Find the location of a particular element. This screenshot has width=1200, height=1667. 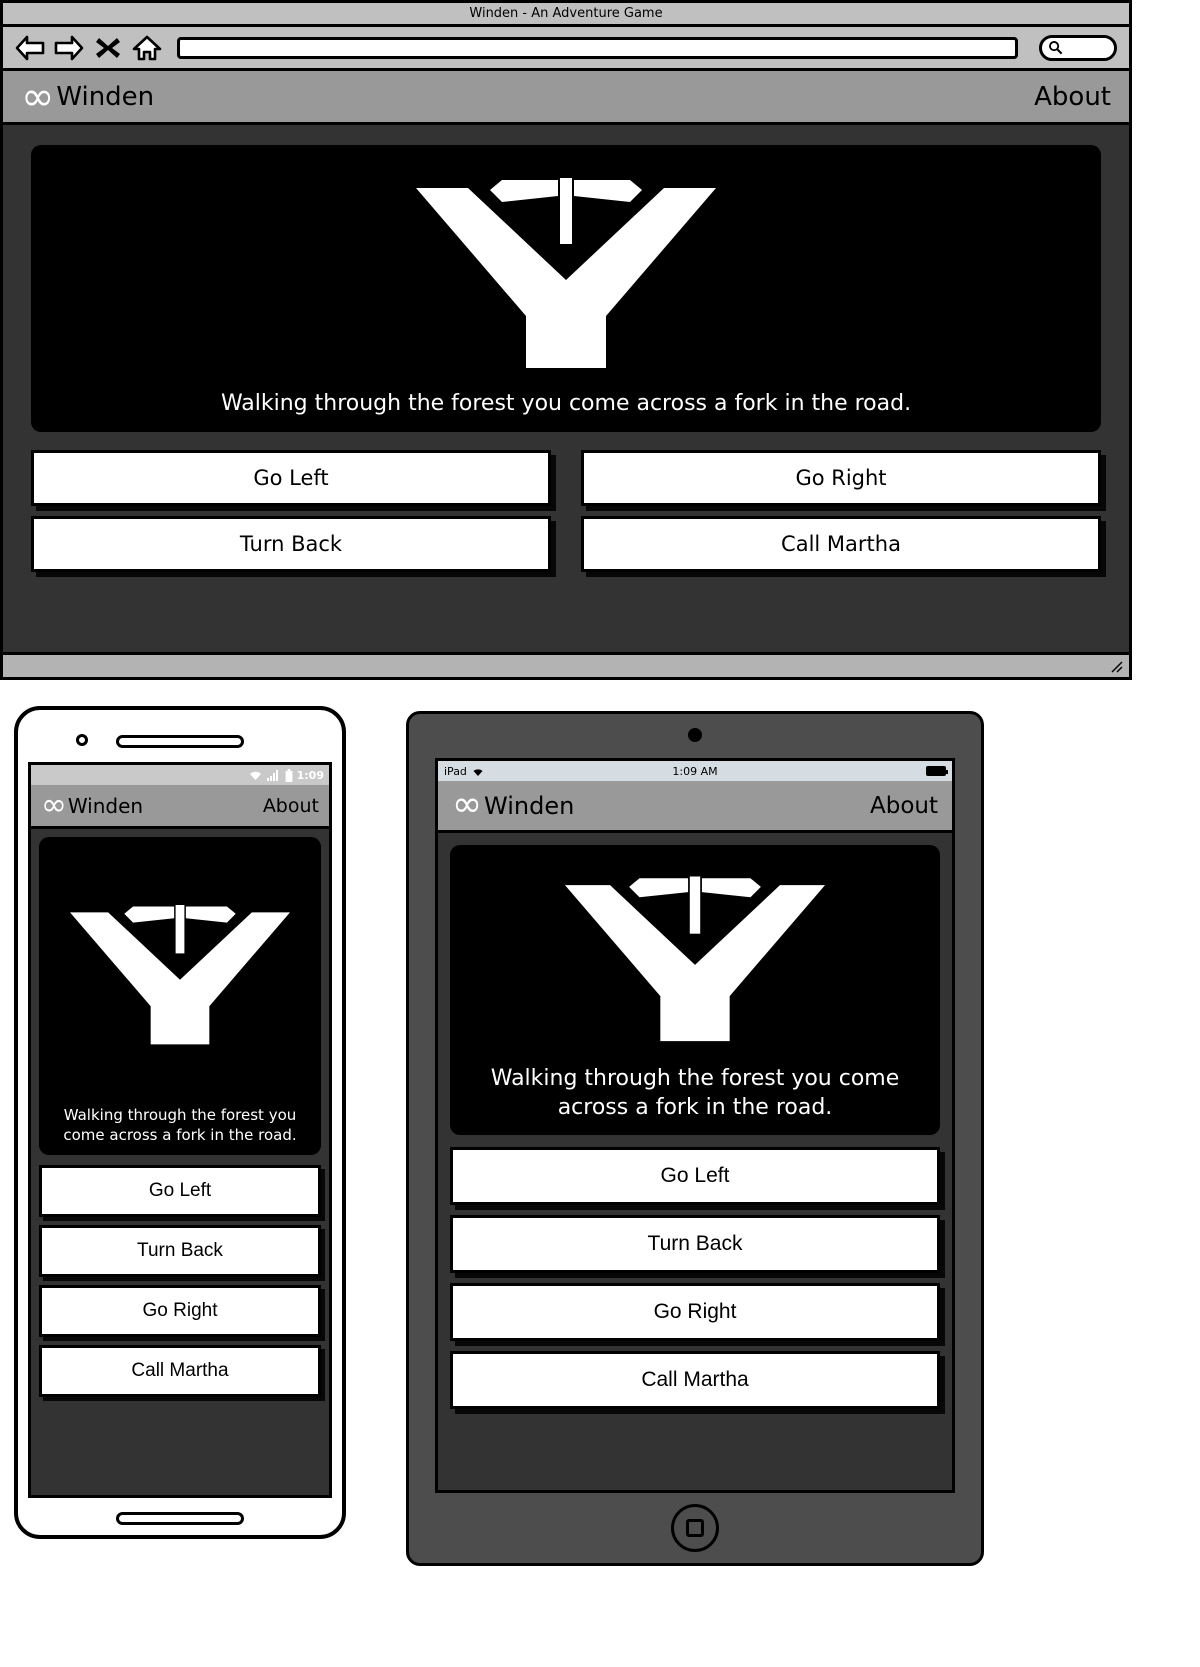

app-header-tablet: ∞ Winden About is located at coordinates (695, 807).